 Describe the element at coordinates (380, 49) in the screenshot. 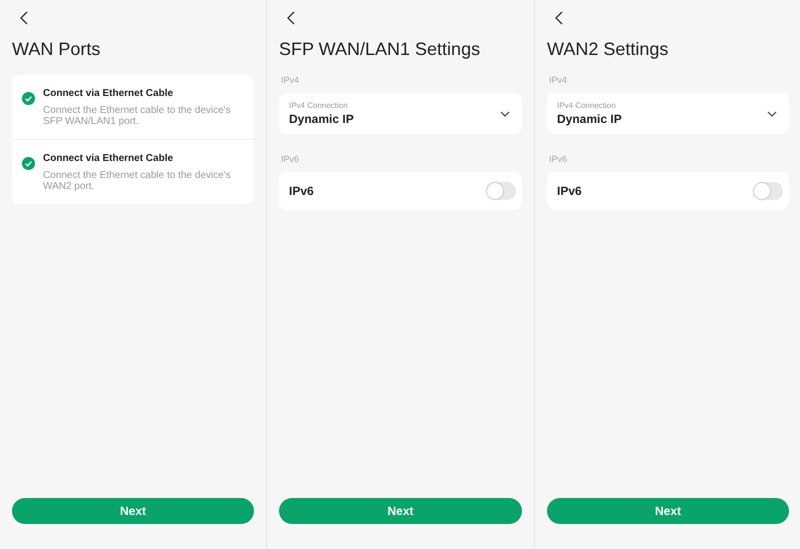

I see `screen-title: SFP WAN/LAN1 Settings` at that location.